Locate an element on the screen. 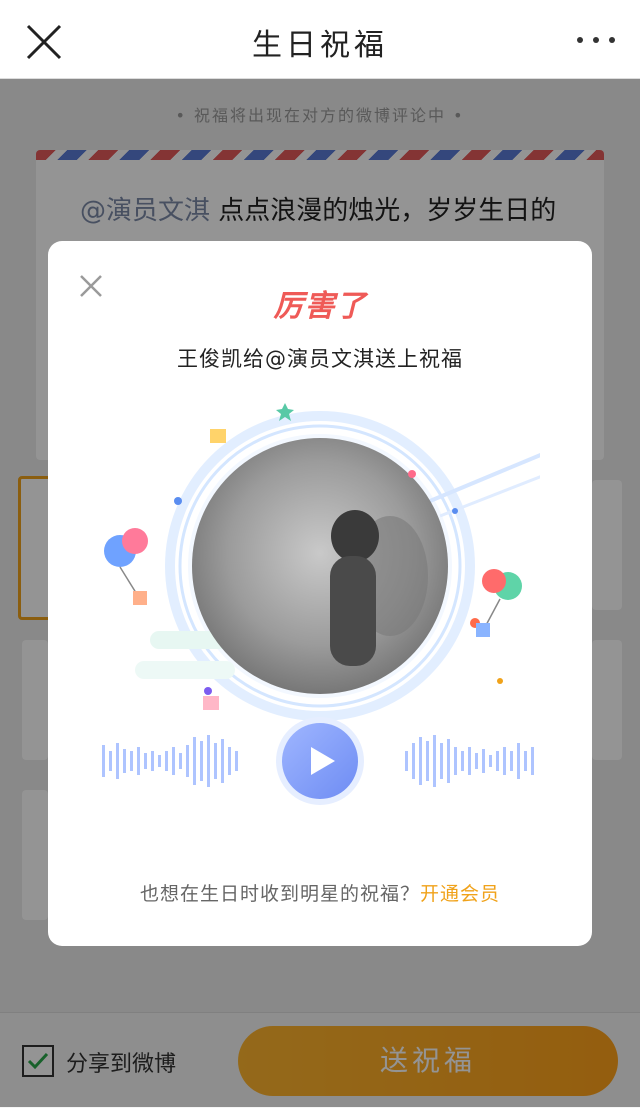 The height and width of the screenshot is (1108, 640). top-bar: 生日祝福 is located at coordinates (320, 39).